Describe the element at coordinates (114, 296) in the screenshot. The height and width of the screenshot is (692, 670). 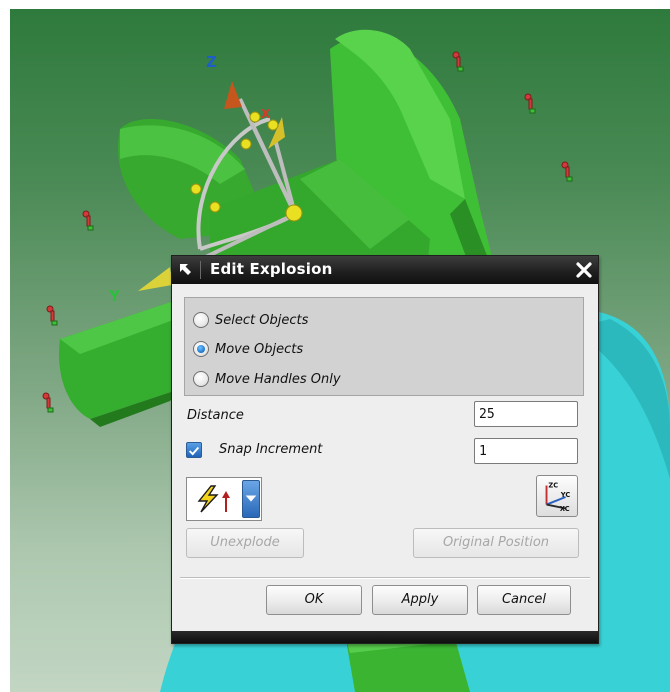
I see `y-axis-label: Y` at that location.